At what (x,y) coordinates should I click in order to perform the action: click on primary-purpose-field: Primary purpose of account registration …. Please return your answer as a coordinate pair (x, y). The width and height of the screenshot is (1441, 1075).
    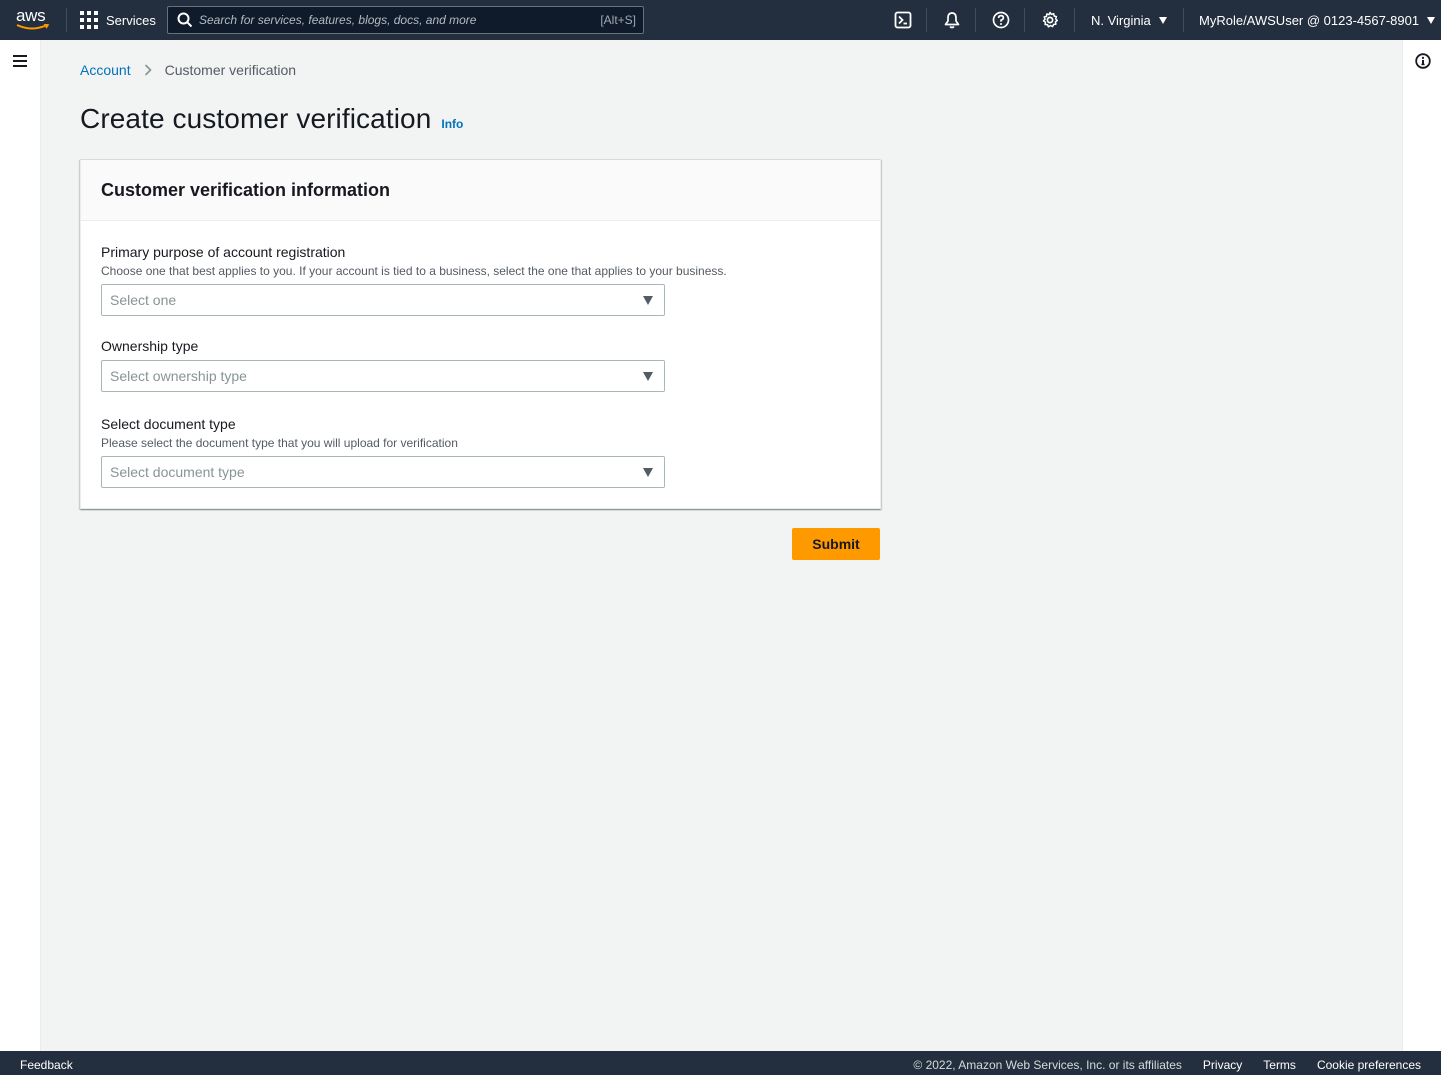
    Looking at the image, I should click on (414, 280).